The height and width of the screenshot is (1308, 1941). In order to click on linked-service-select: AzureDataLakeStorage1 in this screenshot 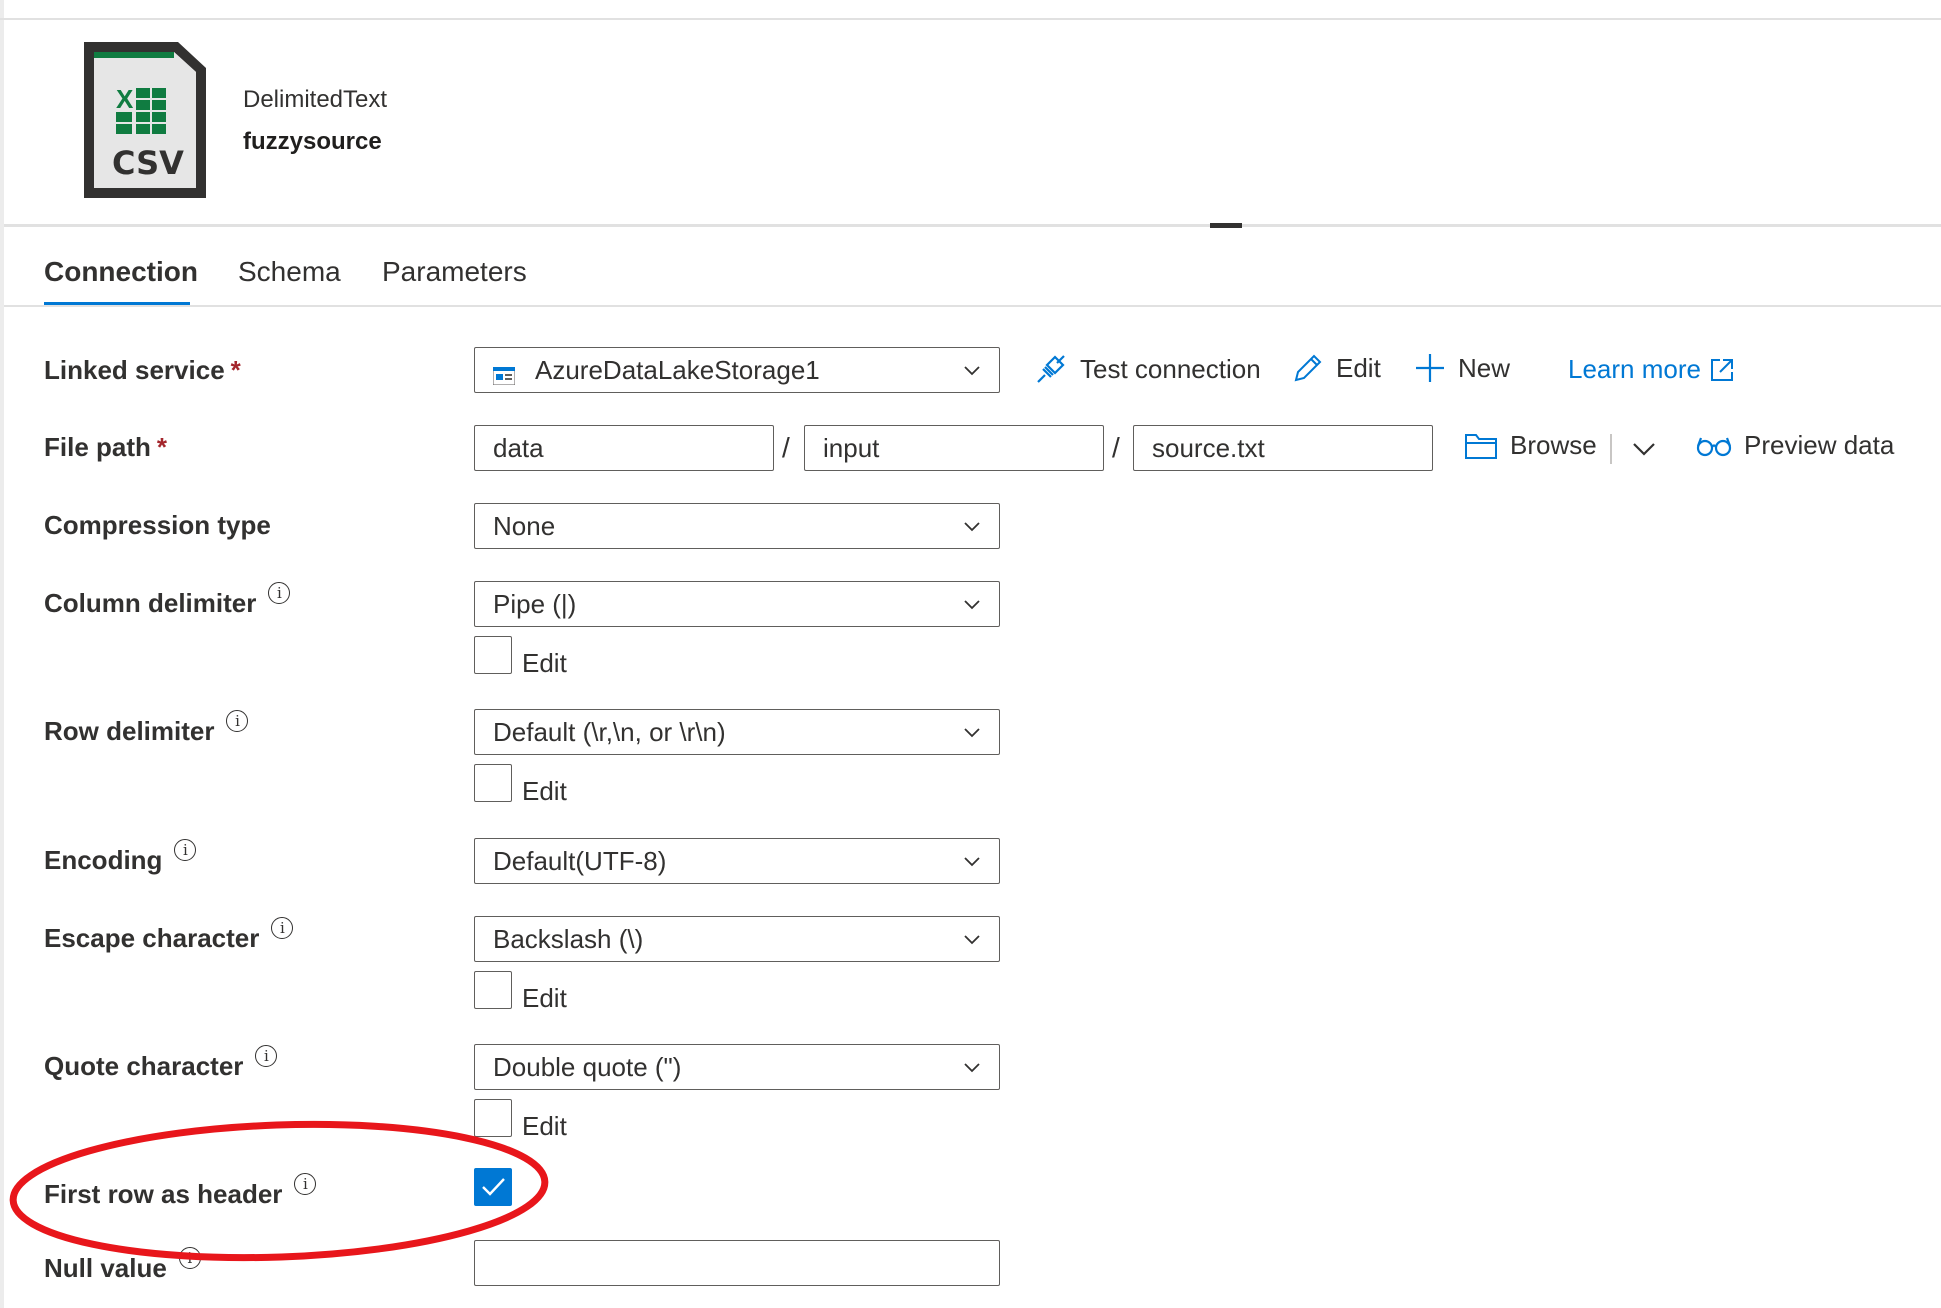, I will do `click(737, 370)`.